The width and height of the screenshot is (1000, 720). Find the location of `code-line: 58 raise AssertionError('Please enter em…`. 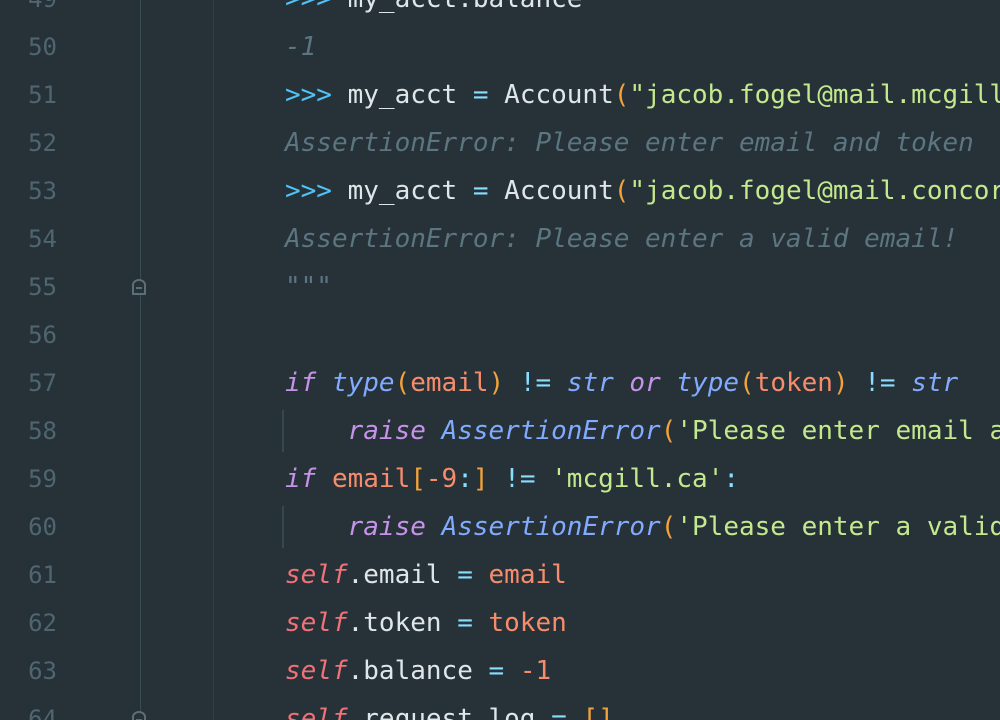

code-line: 58 raise AssertionError('Please enter em… is located at coordinates (500, 431).